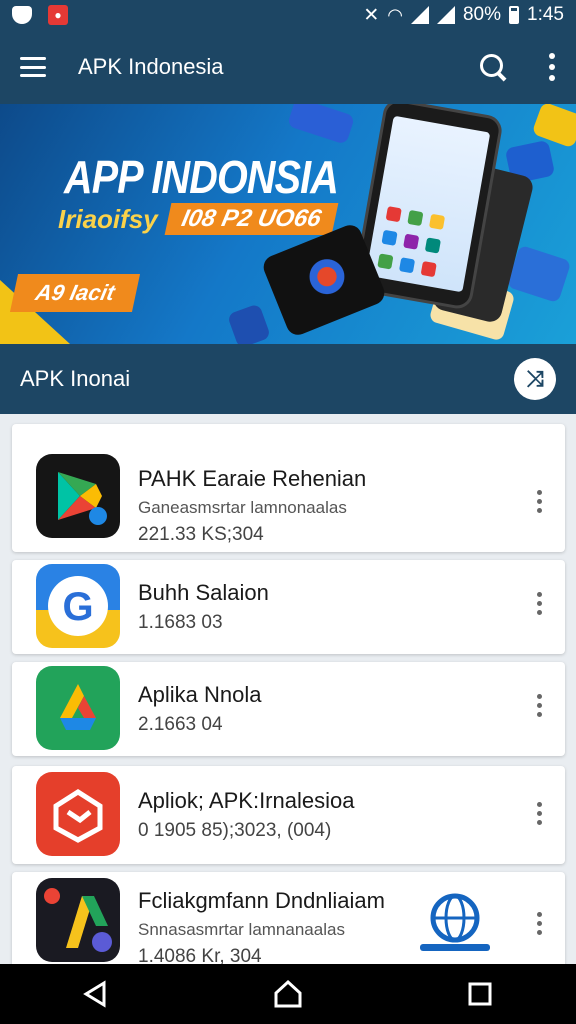  What do you see at coordinates (75, 293) in the screenshot?
I see `banner-badge: A9 Iacit` at bounding box center [75, 293].